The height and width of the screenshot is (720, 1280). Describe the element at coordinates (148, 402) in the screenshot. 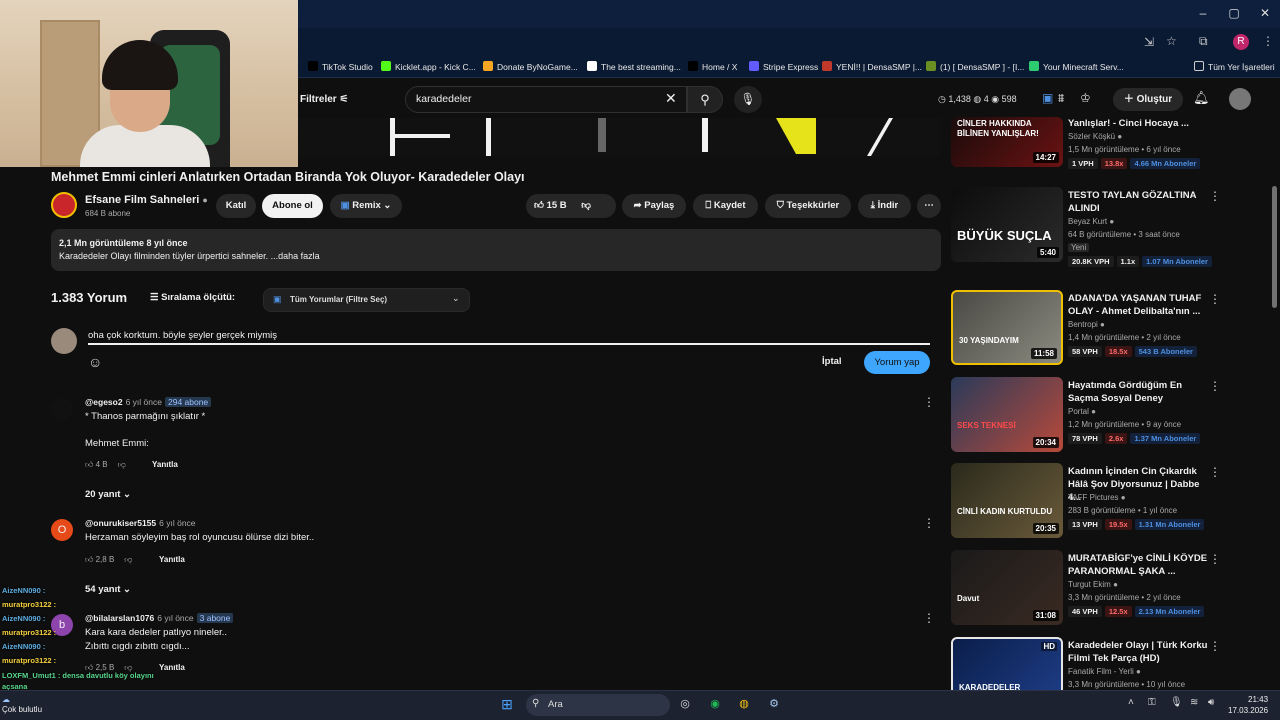

I see `comment-author: @egeso2 6 yıl önce 294 abone` at that location.